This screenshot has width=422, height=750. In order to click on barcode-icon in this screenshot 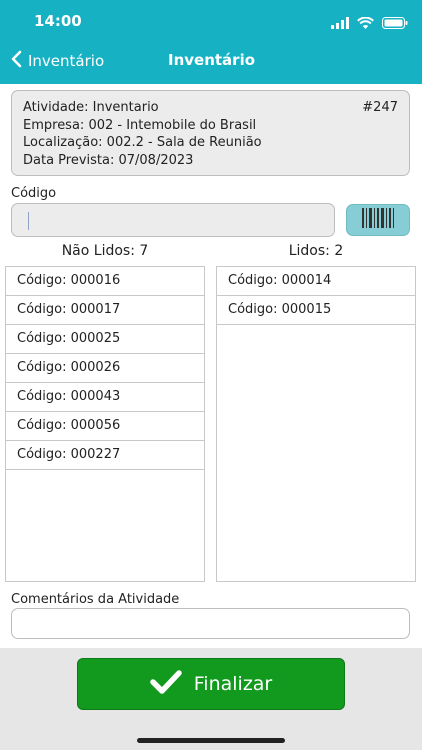, I will do `click(378, 220)`.